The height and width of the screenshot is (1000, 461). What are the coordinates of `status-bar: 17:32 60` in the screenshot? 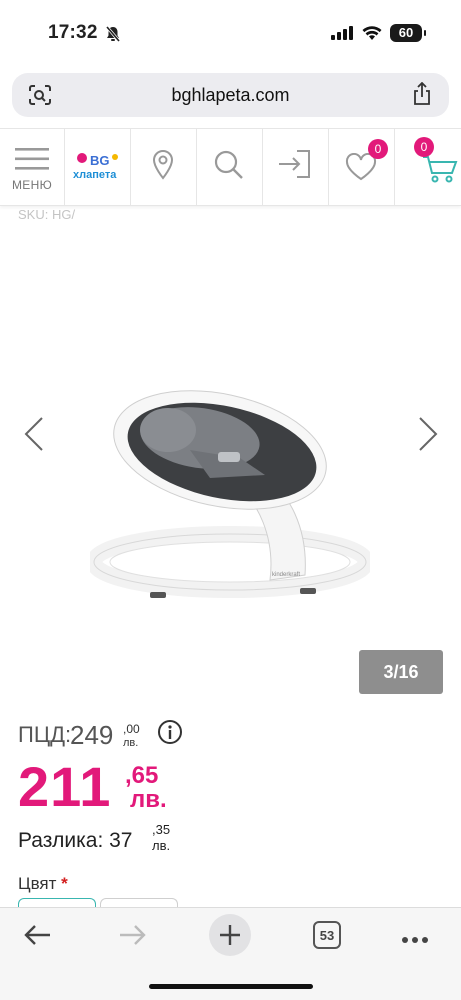 It's located at (230, 33).